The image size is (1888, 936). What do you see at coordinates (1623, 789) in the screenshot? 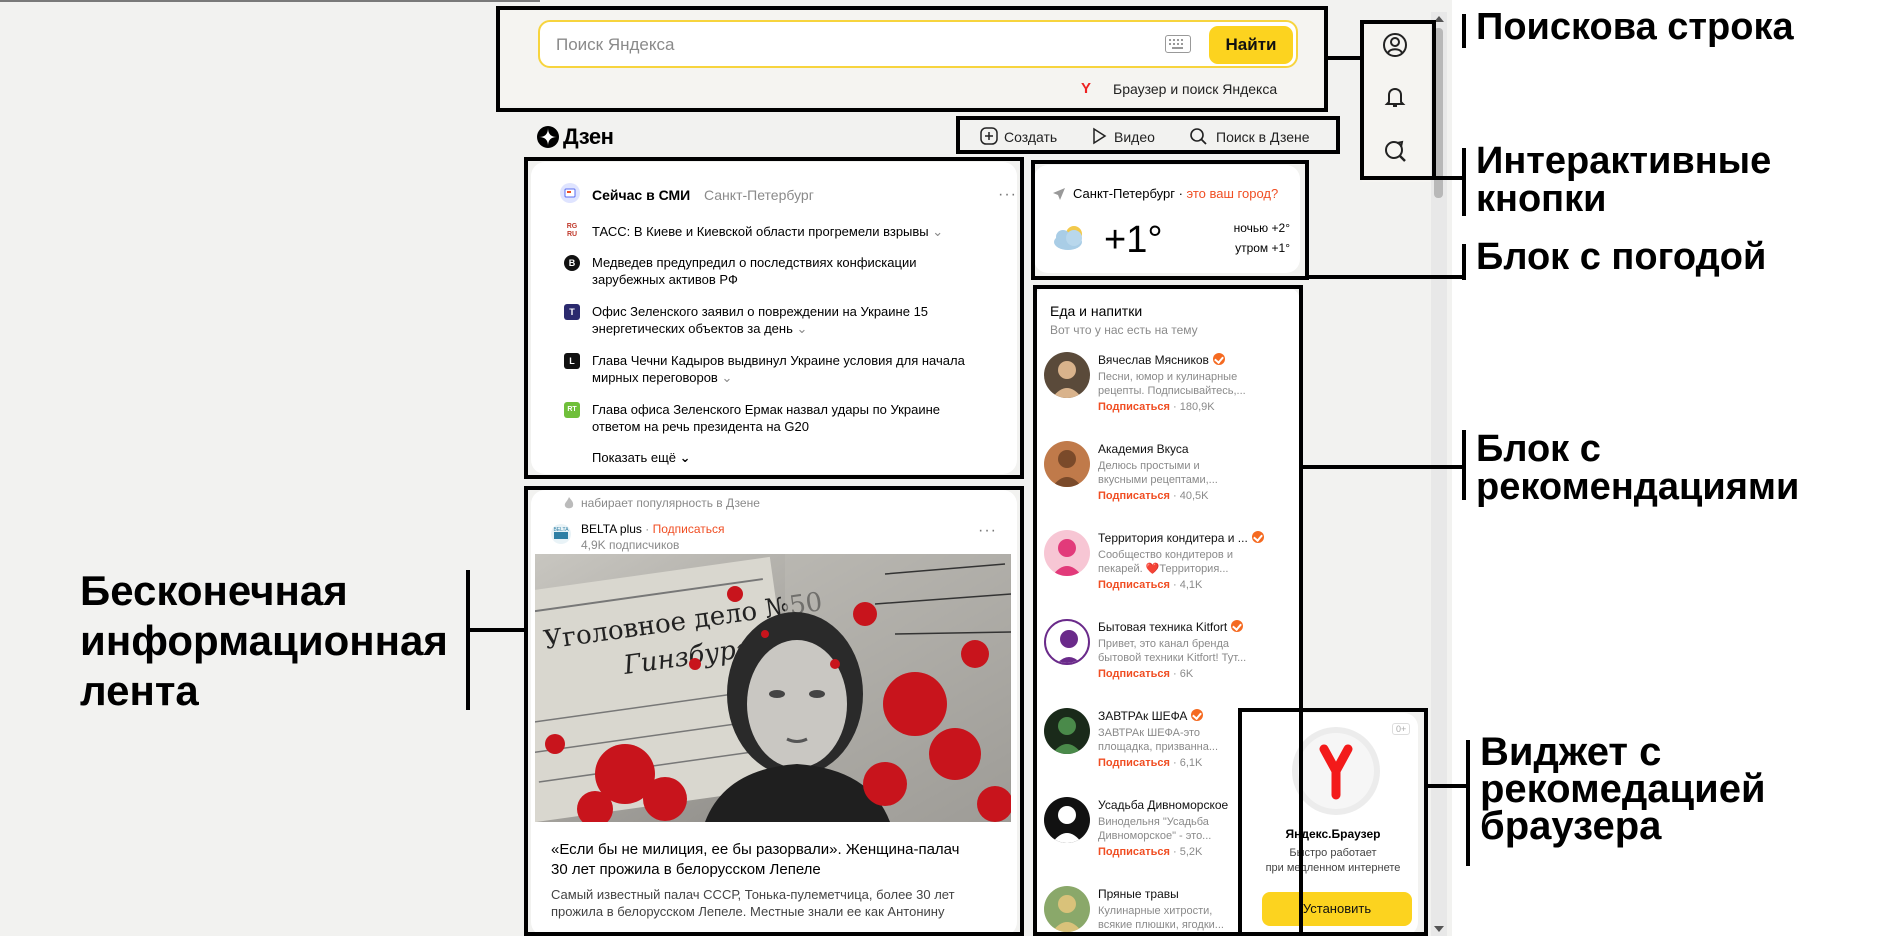
I see `annotation-browser-widget: Виджет с рекомедацией браузера` at bounding box center [1623, 789].